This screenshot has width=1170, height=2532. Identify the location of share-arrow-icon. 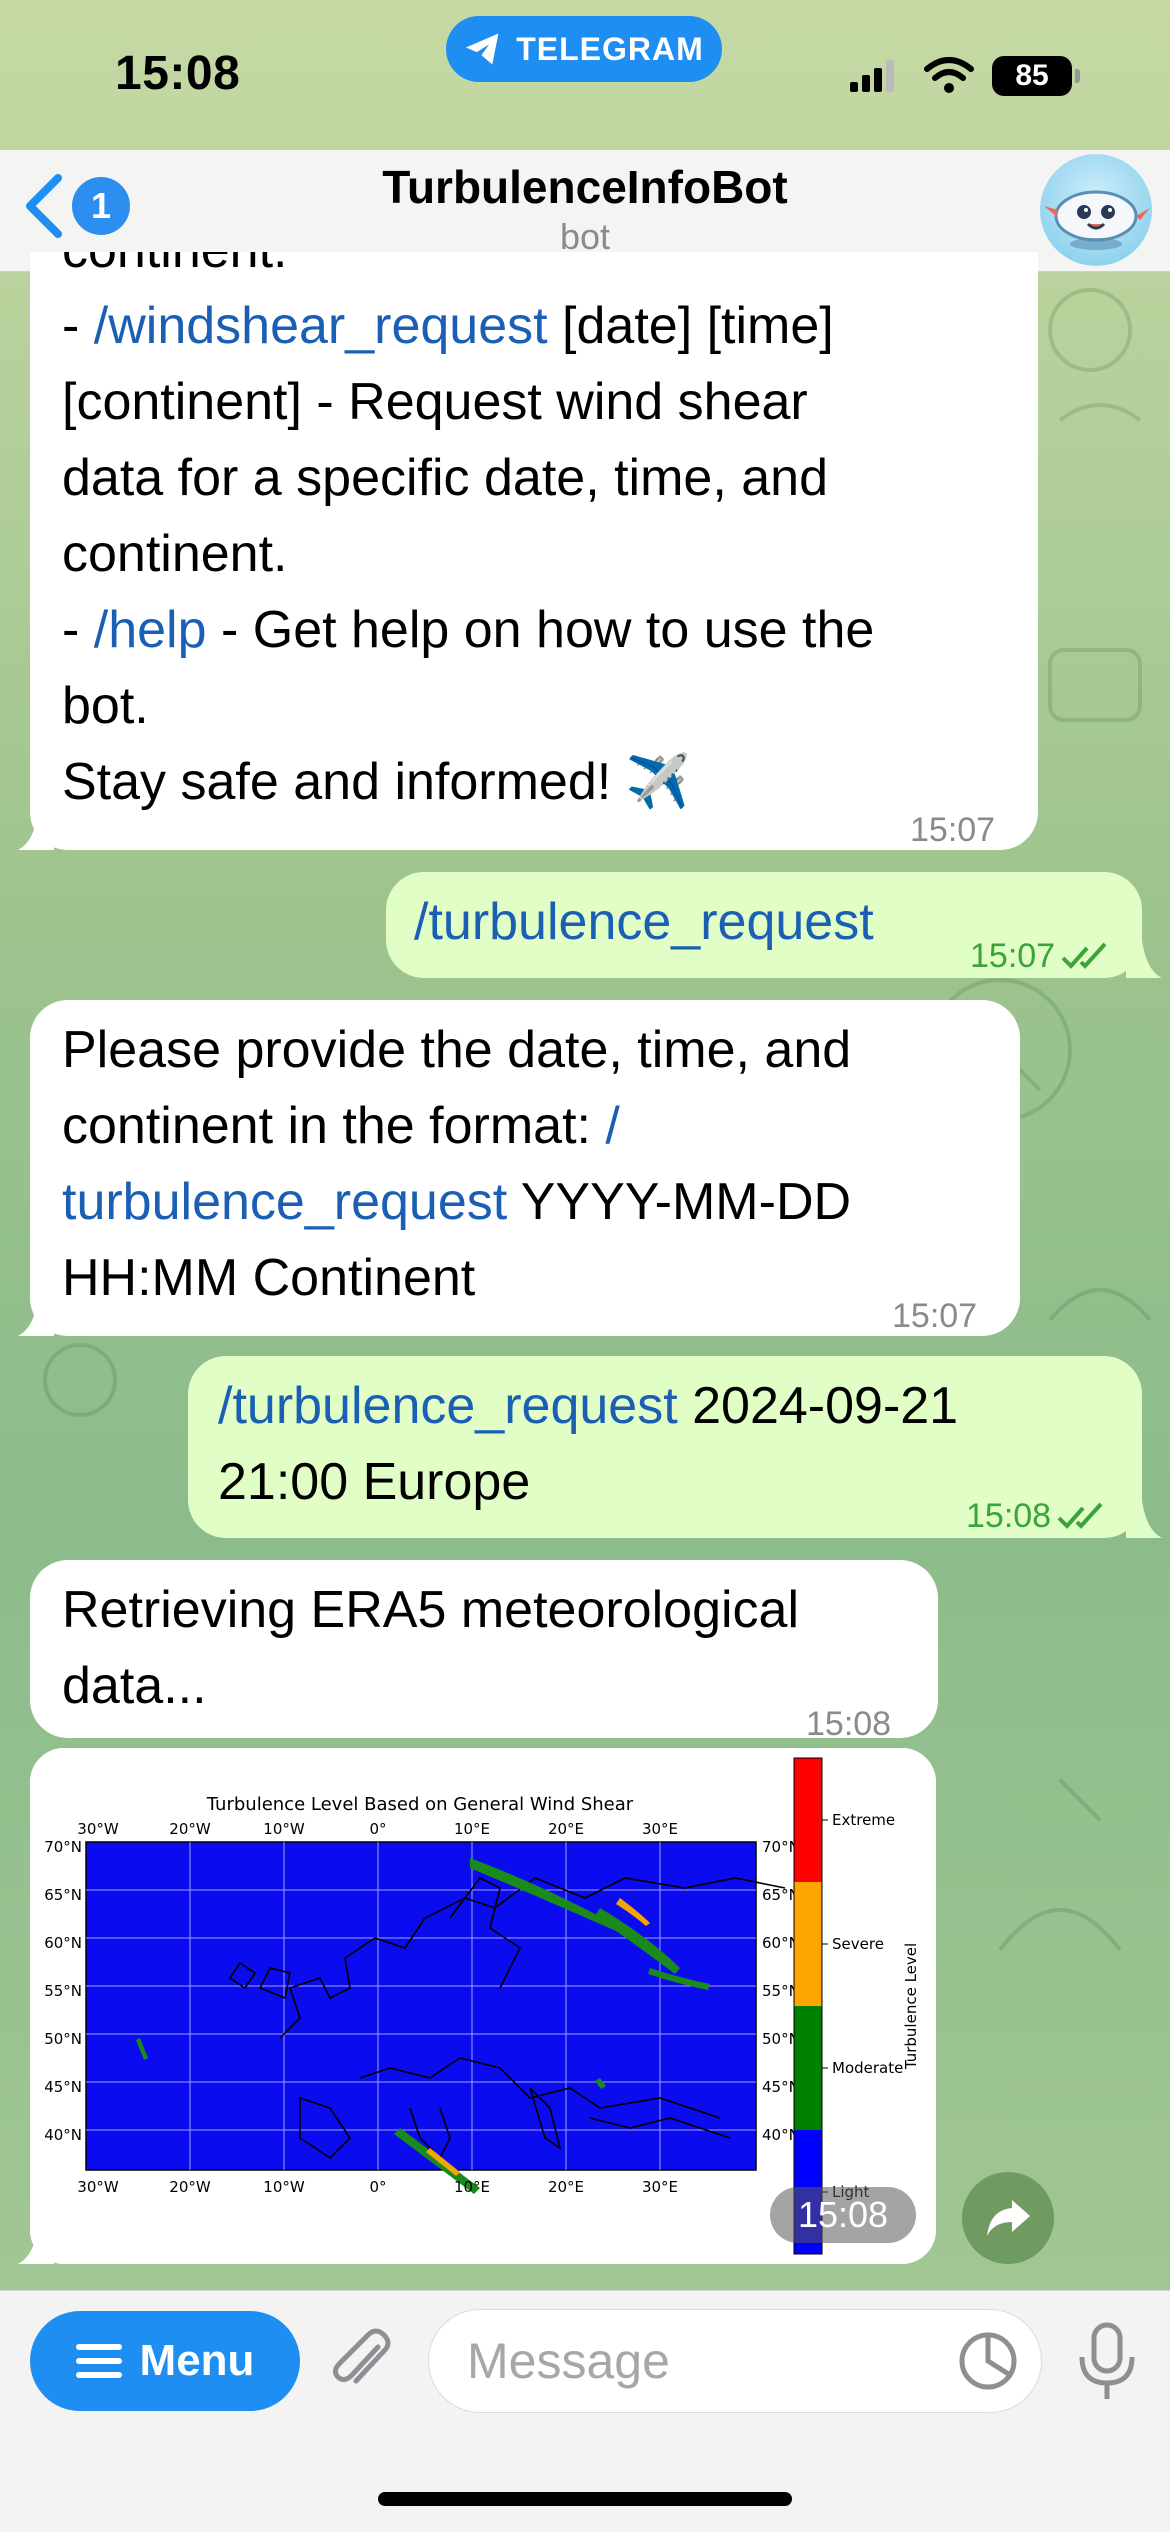
(1008, 2218).